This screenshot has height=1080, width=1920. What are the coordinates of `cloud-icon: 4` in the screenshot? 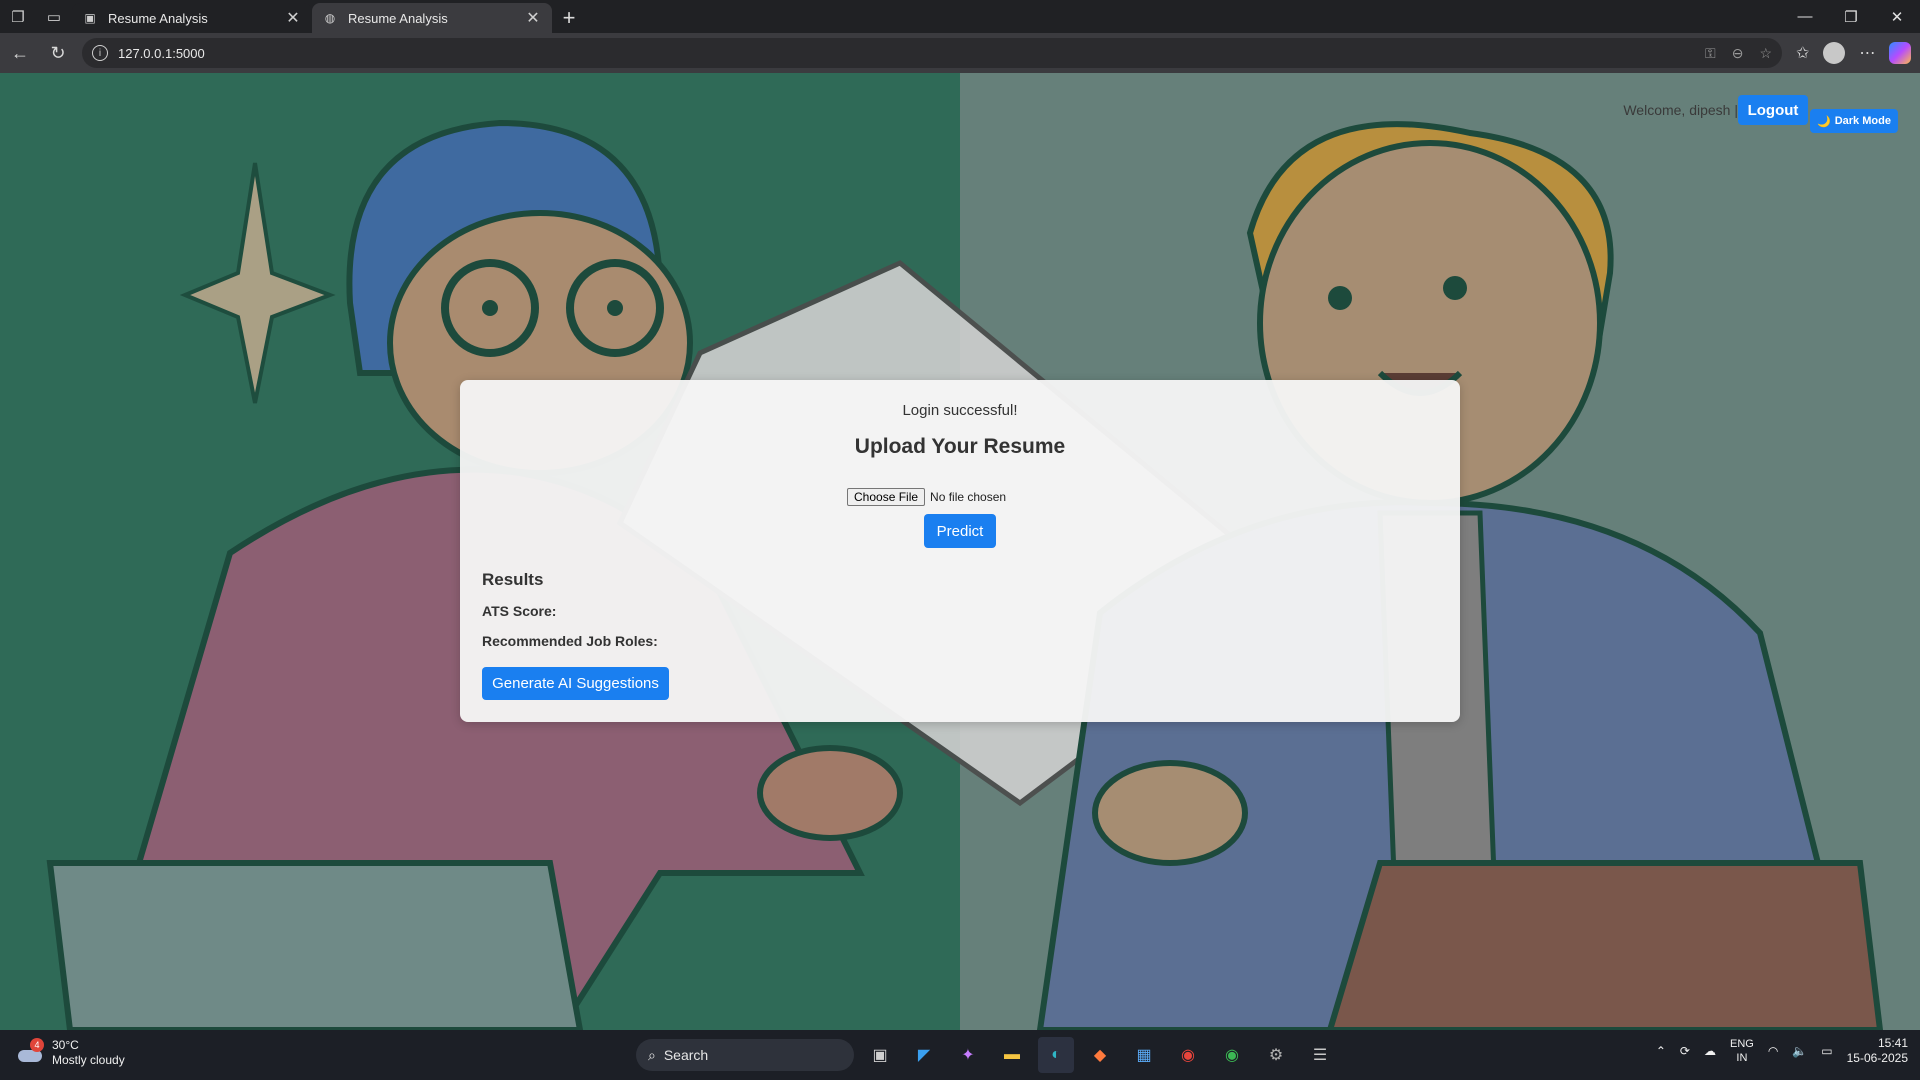 It's located at (30, 1051).